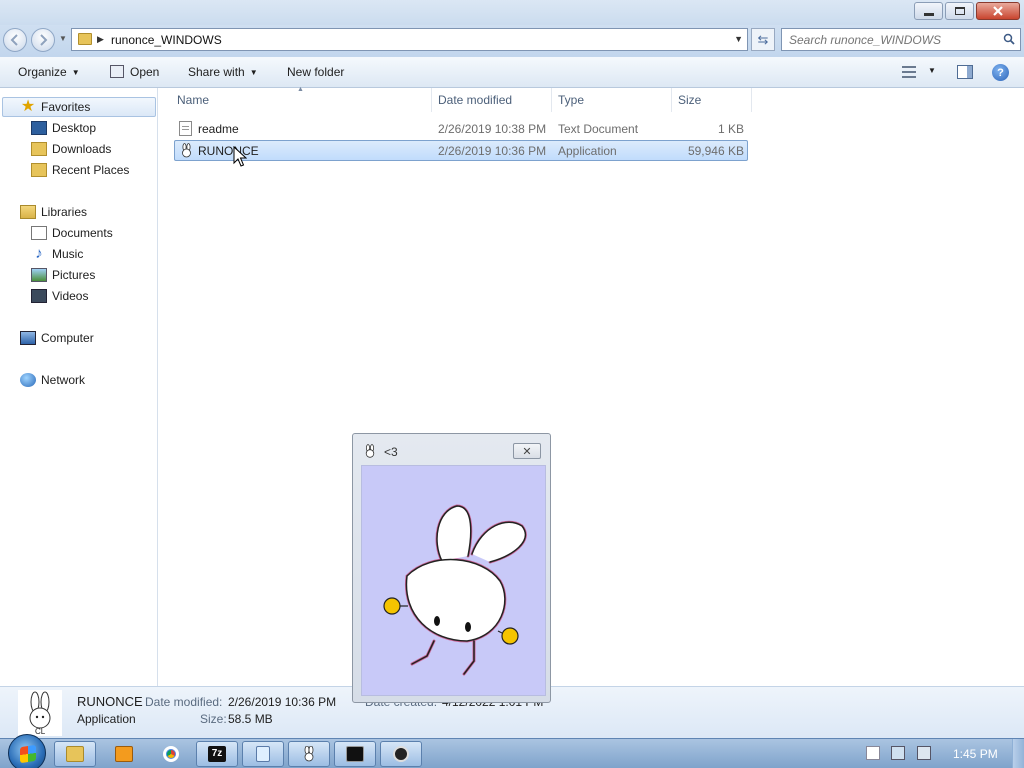  Describe the element at coordinates (166, 40) in the screenshot. I see `breadcrumb: runonce_WINDOWS` at that location.